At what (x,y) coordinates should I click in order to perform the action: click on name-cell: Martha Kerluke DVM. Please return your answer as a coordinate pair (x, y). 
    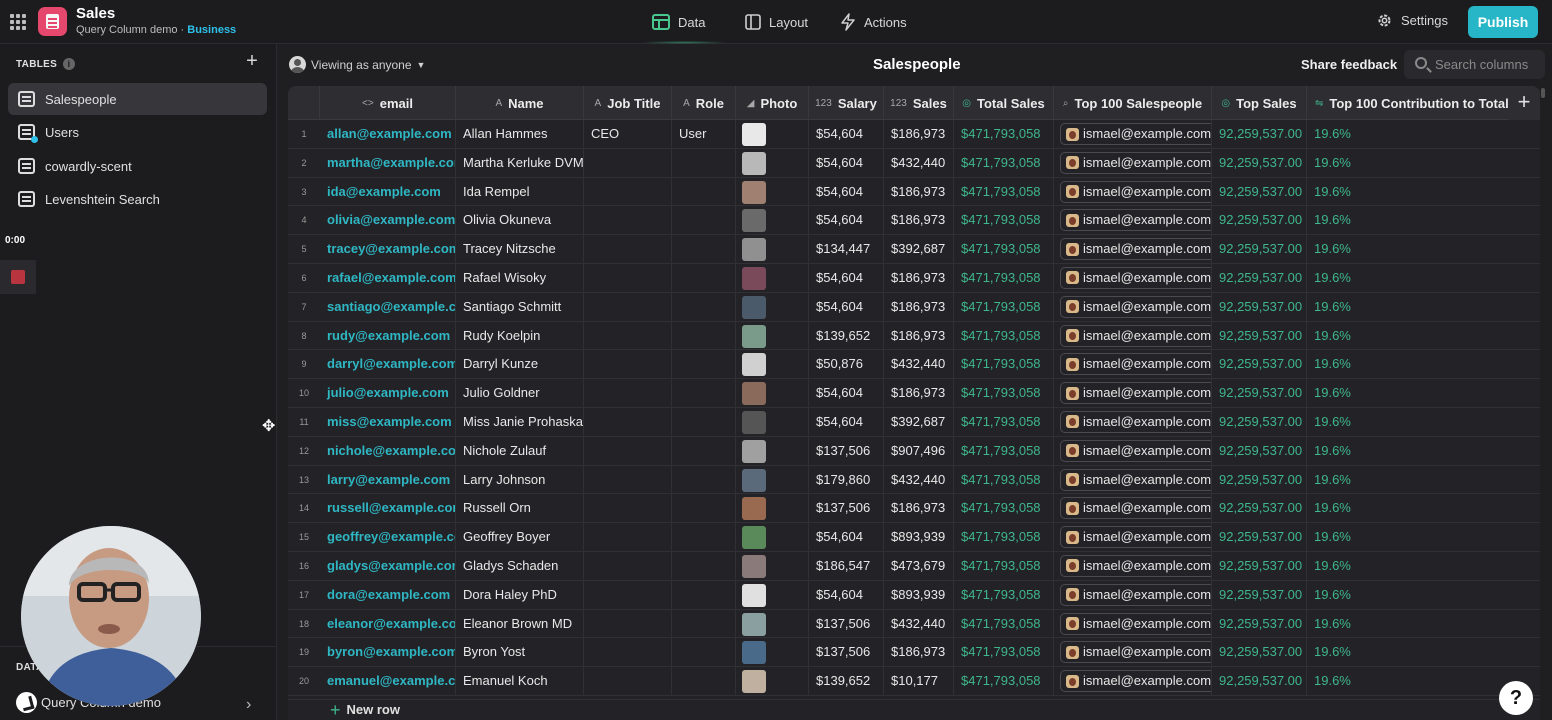
    Looking at the image, I should click on (520, 163).